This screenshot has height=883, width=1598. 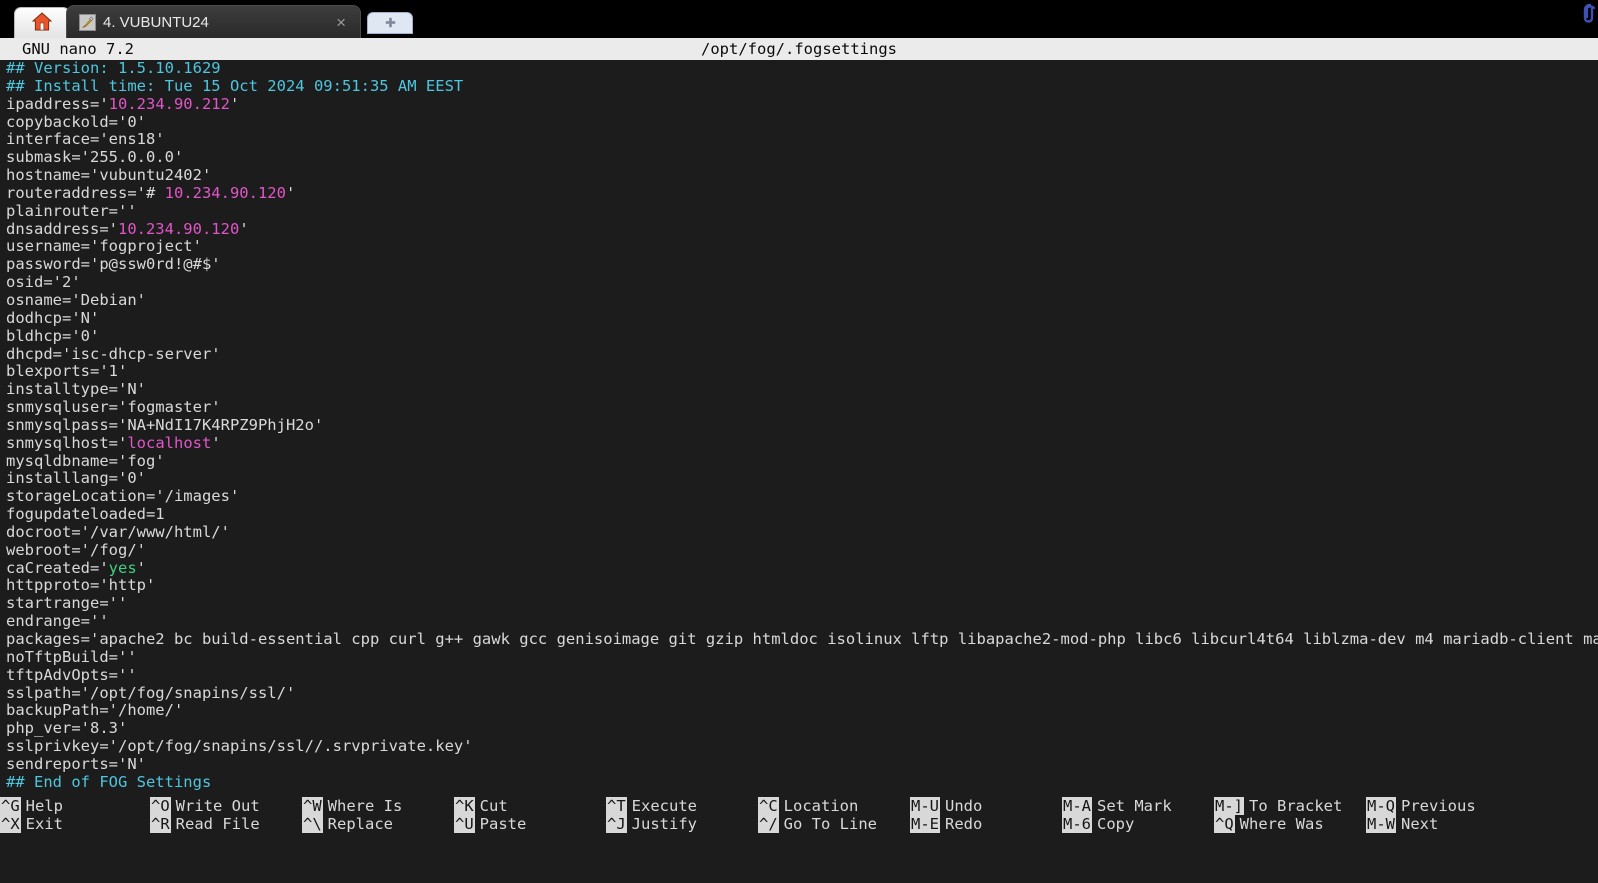 I want to click on editor-text-span: ## End of FOG Settings, so click(x=109, y=782).